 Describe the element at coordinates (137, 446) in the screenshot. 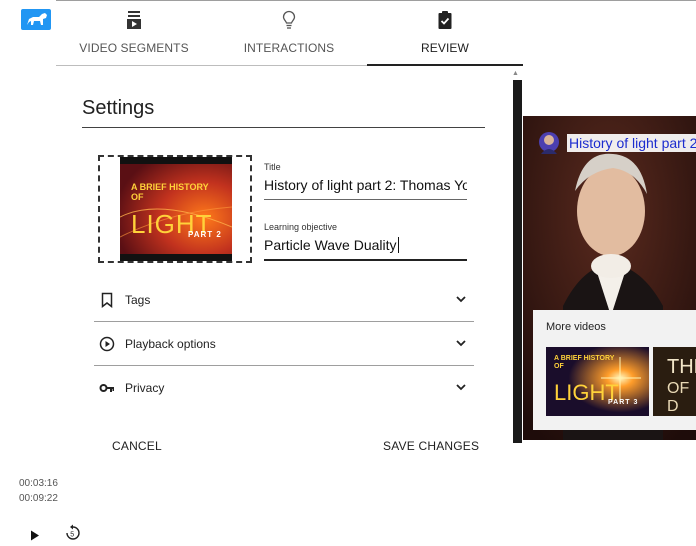

I see `cancel-button: CANCEL` at that location.